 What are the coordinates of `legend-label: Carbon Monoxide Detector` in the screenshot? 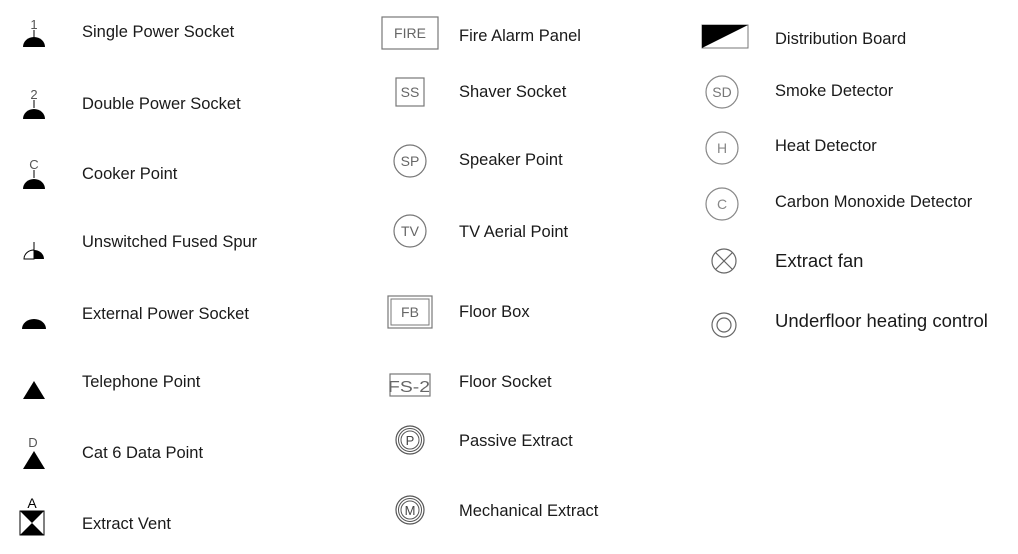 It's located at (874, 202).